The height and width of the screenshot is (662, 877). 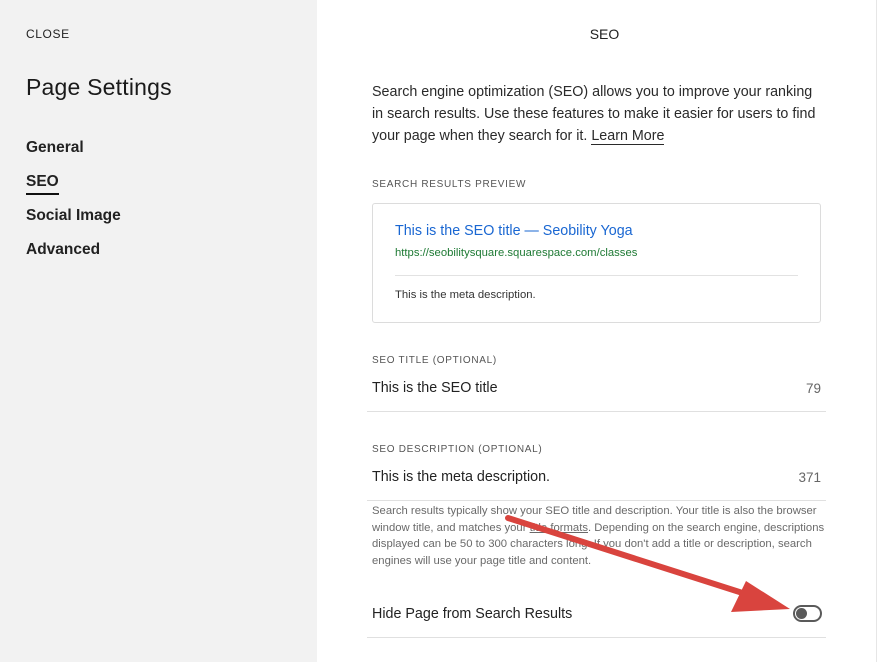 What do you see at coordinates (449, 184) in the screenshot?
I see `preview-section-label: SEARCH RESULTS PREVIEW` at bounding box center [449, 184].